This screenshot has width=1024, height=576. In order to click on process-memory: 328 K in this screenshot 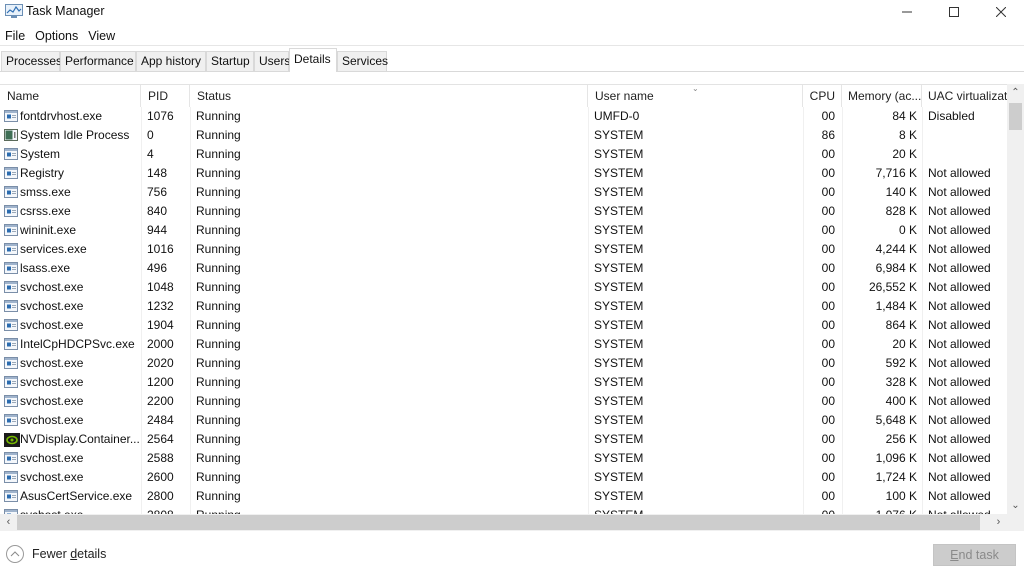, I will do `click(901, 382)`.